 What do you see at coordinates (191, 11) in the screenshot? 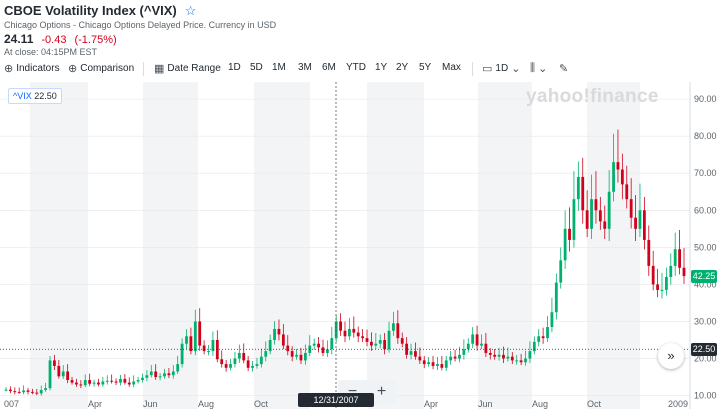
I see `star-icon: ☆` at bounding box center [191, 11].